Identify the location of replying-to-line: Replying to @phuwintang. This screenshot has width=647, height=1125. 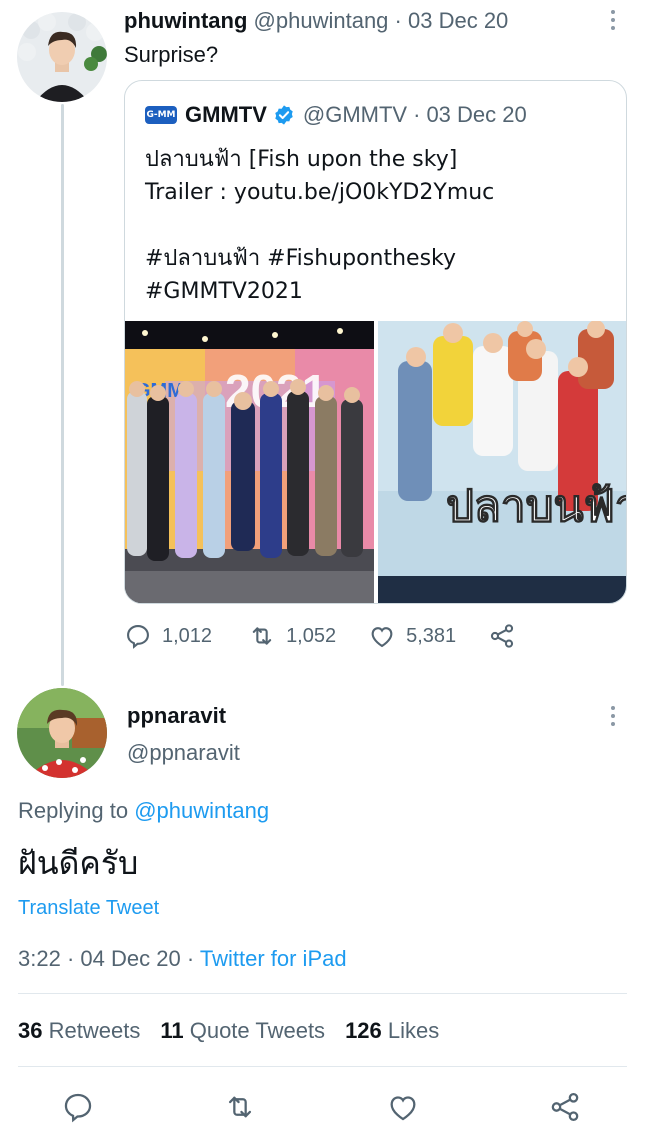
(143, 811).